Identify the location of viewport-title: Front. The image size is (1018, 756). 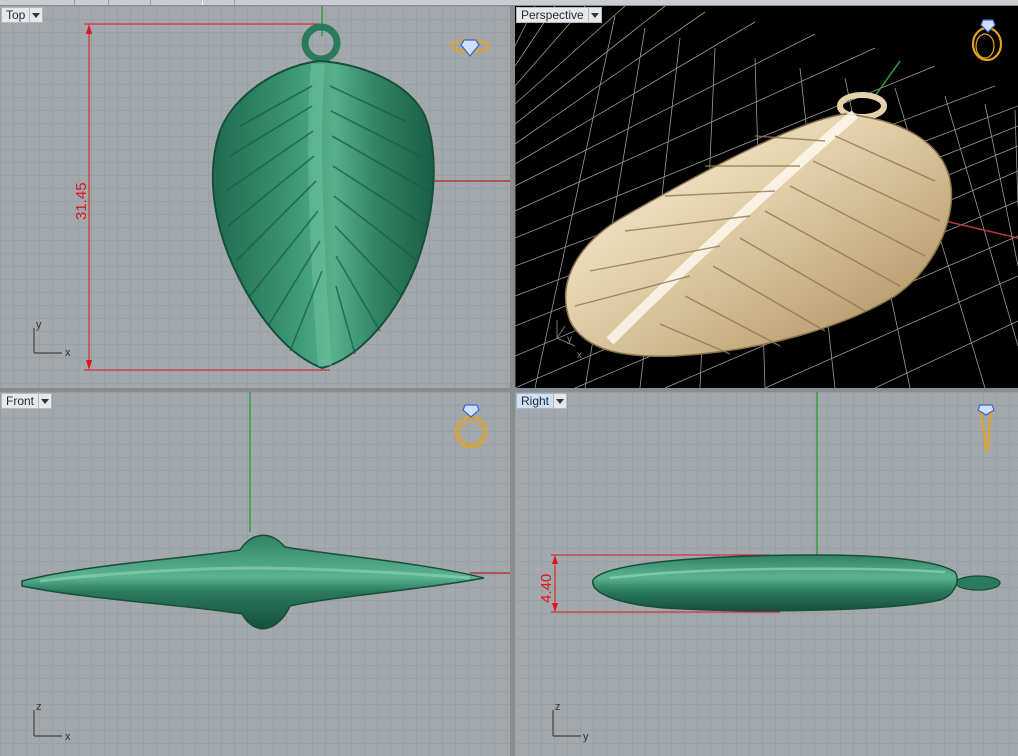
(20, 401).